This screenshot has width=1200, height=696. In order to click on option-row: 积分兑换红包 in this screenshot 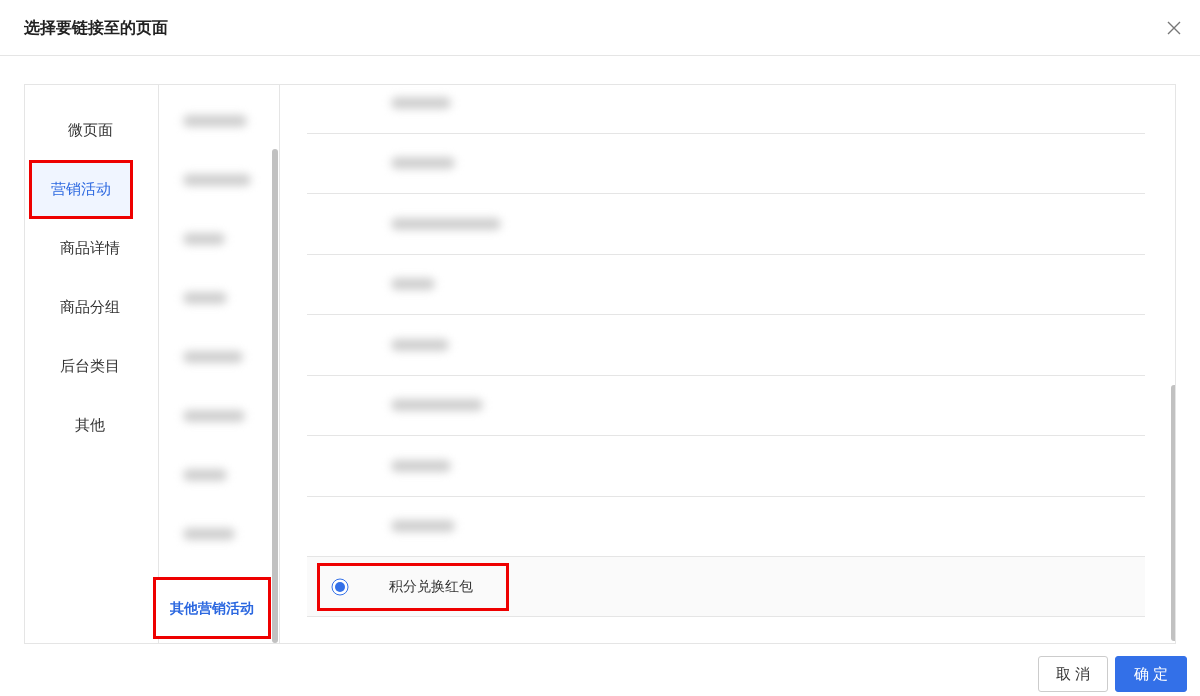, I will do `click(413, 586)`.